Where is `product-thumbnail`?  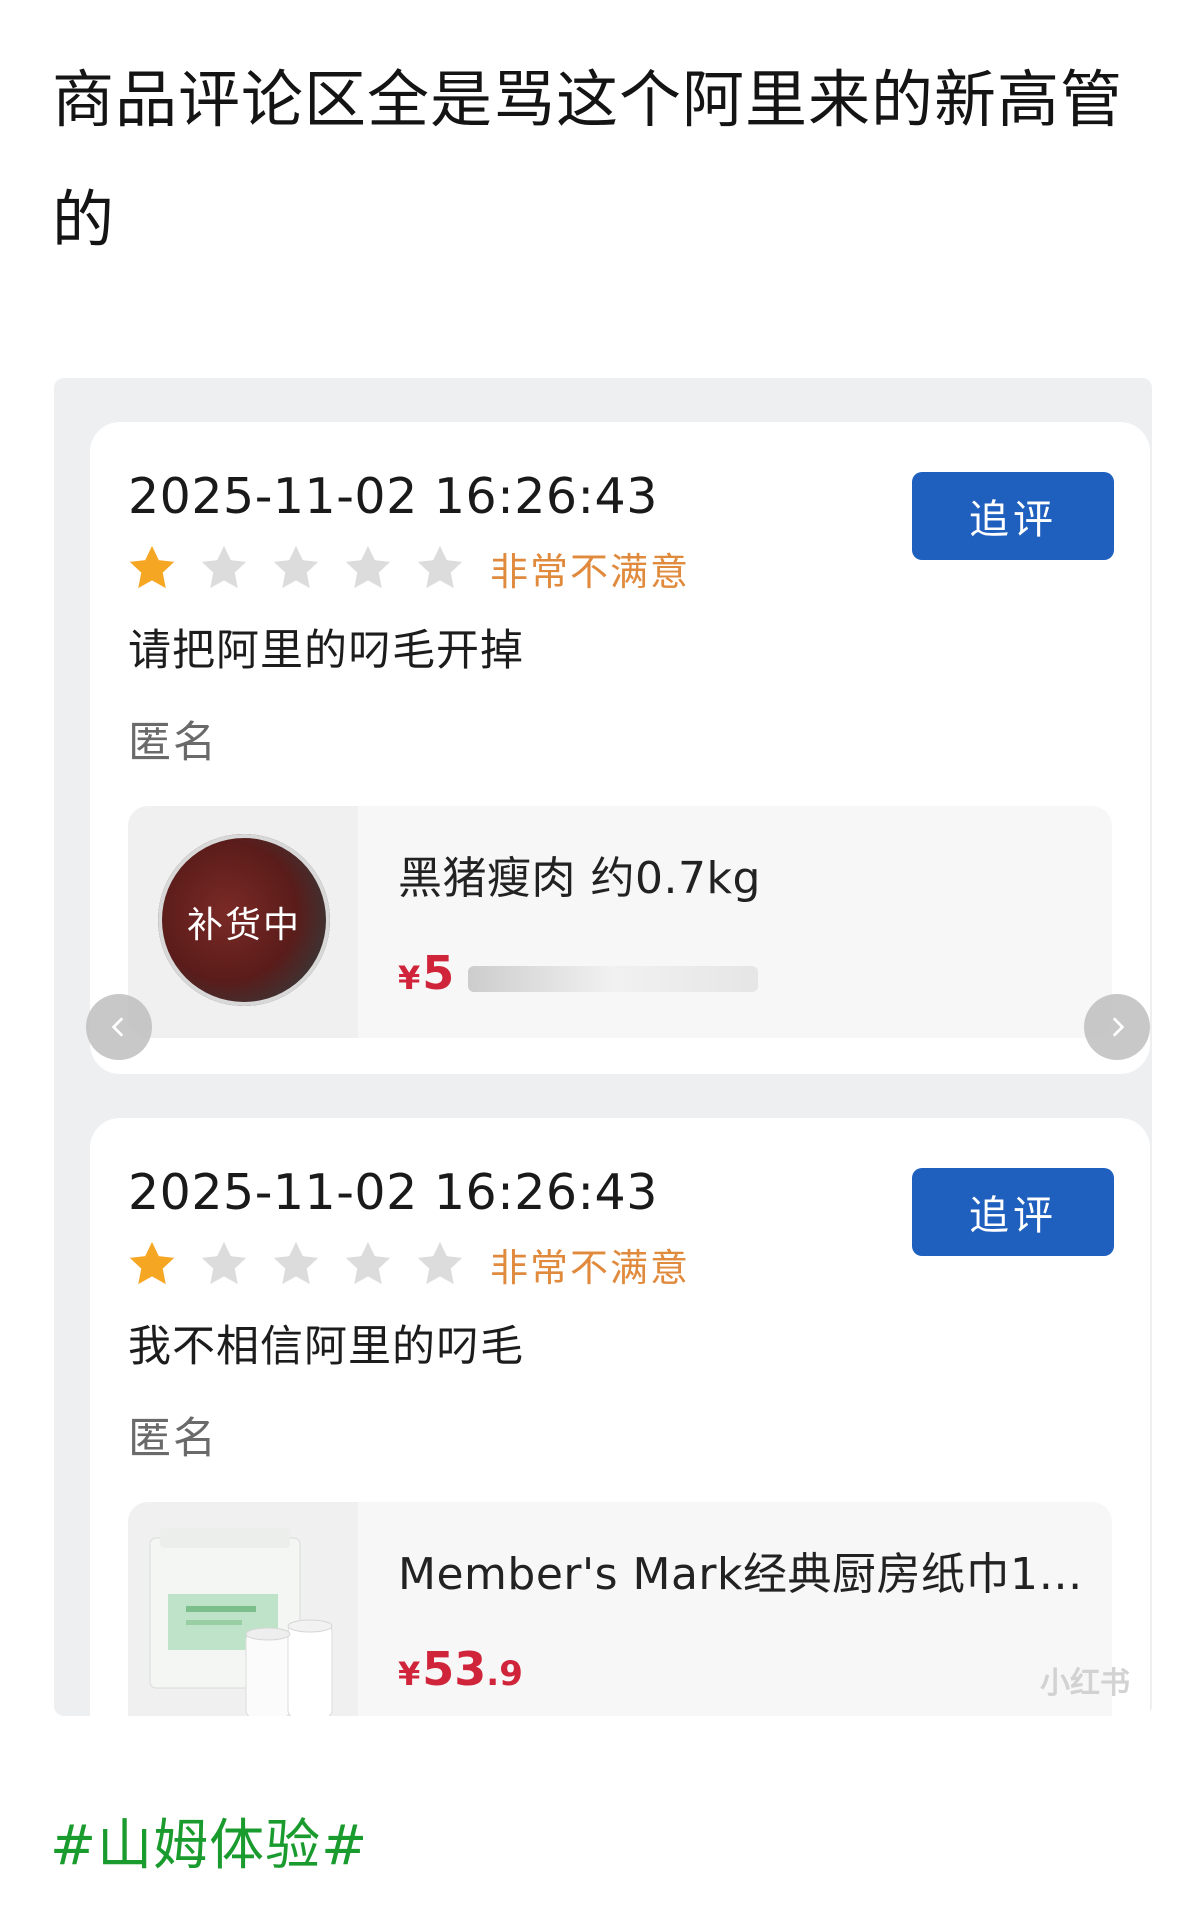
product-thumbnail is located at coordinates (243, 1609).